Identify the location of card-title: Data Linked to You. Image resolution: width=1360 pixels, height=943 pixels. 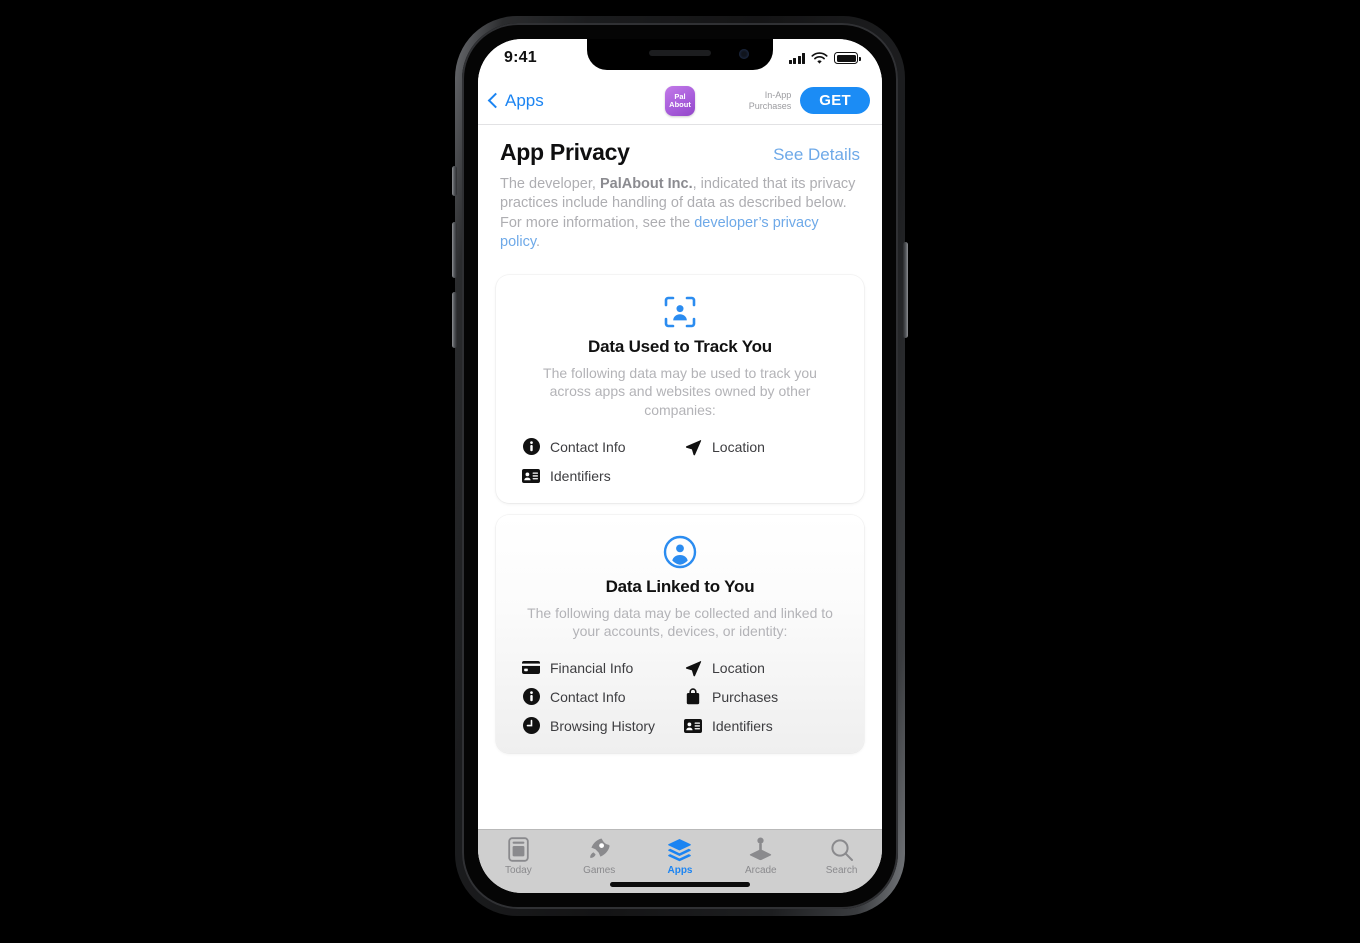
(680, 586).